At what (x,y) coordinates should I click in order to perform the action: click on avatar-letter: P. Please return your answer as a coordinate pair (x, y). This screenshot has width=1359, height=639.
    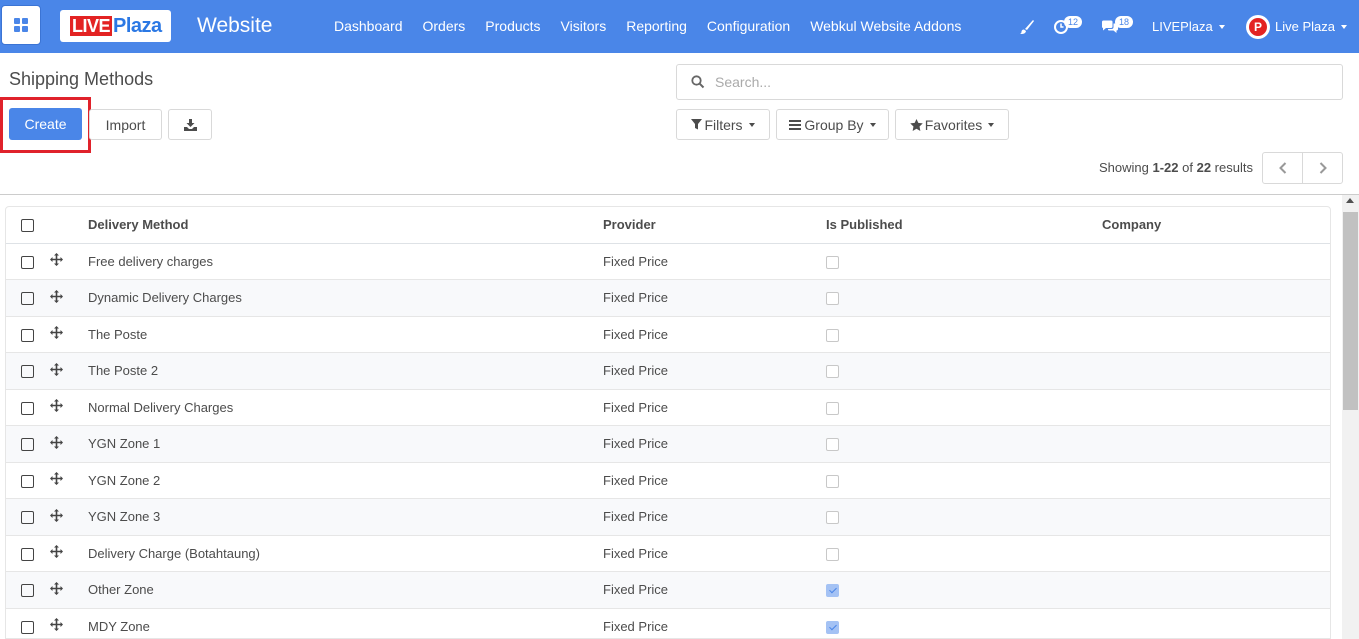
    Looking at the image, I should click on (1258, 26).